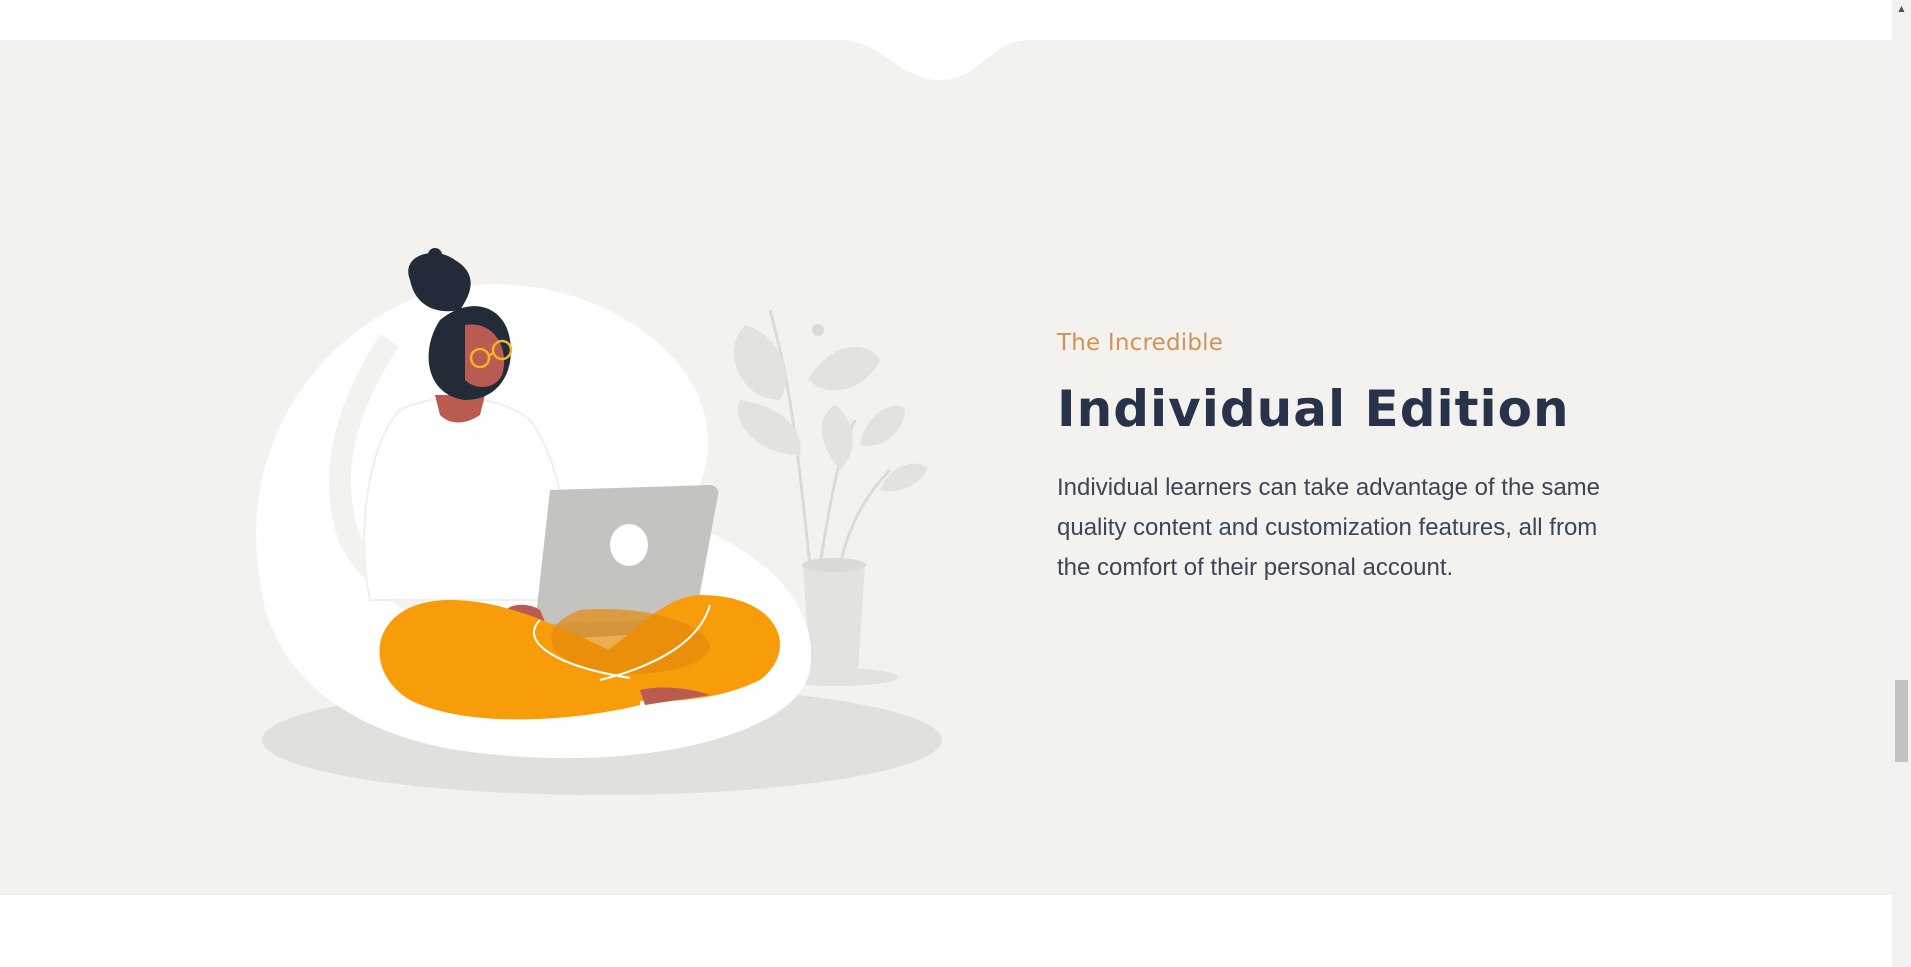 This screenshot has height=967, width=1911. What do you see at coordinates (1901, 8) in the screenshot?
I see `scroll-up-arrow-icon: ▲` at bounding box center [1901, 8].